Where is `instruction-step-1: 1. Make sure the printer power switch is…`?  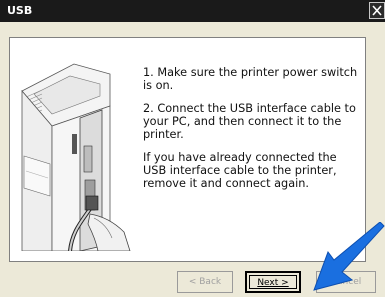
instruction-step-1: 1. Make sure the printer power switch is… is located at coordinates (250, 79).